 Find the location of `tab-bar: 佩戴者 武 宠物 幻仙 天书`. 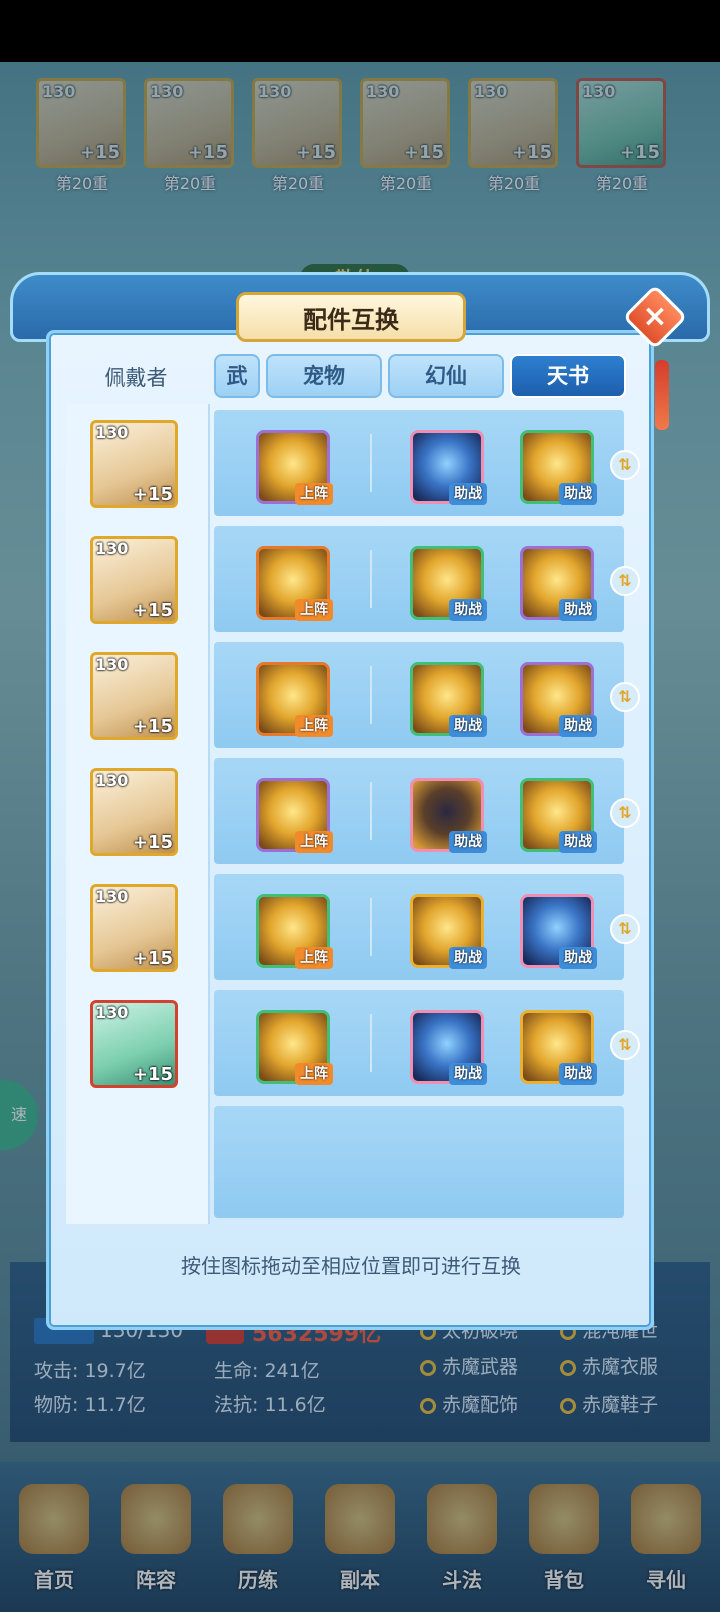

tab-bar: 佩戴者 武 宠物 幻仙 天书 is located at coordinates (351, 377).